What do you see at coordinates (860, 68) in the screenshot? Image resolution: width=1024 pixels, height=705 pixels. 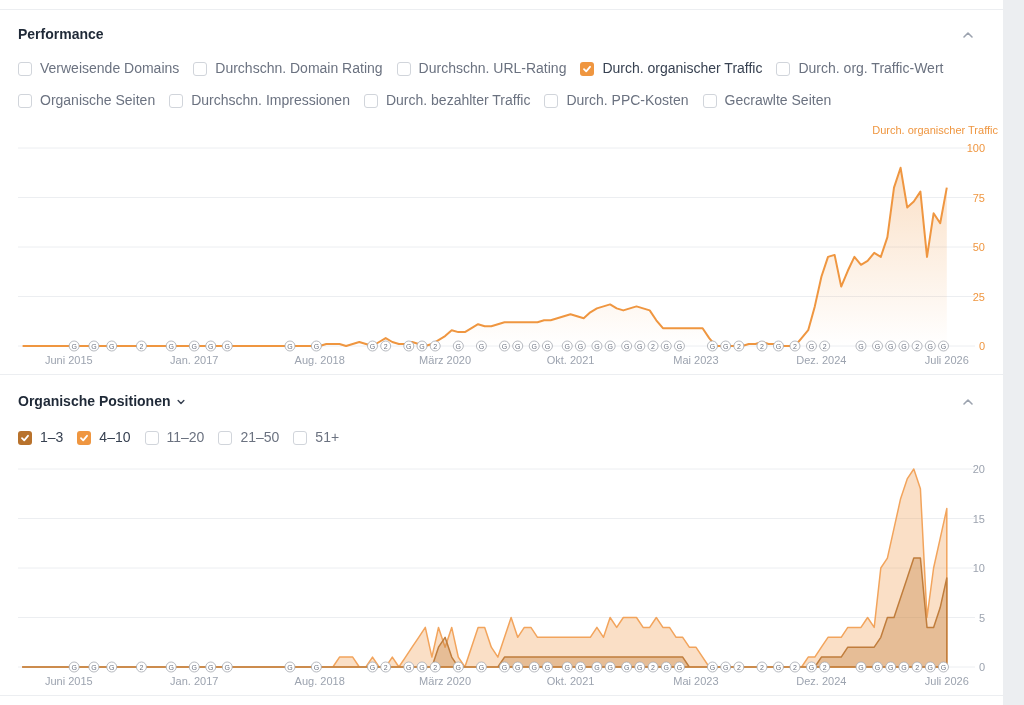 I see `checkbox-option: Durch. org. Traffic-Wert` at bounding box center [860, 68].